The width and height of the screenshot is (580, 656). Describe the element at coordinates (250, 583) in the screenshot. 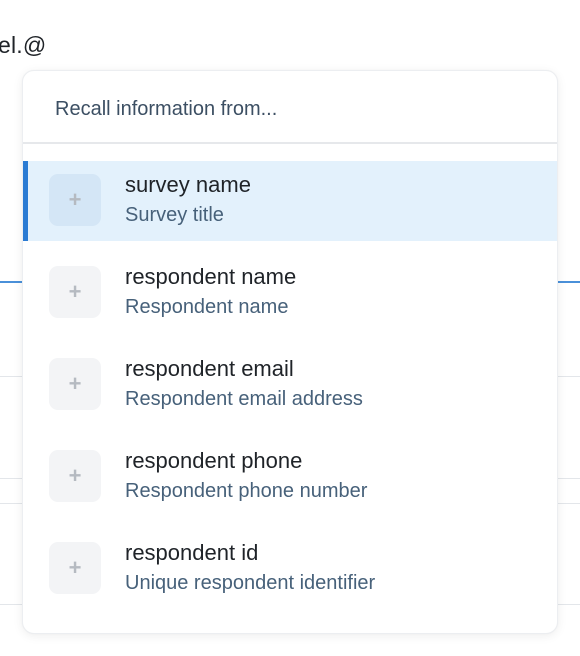

I see `option-subtitle: Unique respondent identifier` at that location.